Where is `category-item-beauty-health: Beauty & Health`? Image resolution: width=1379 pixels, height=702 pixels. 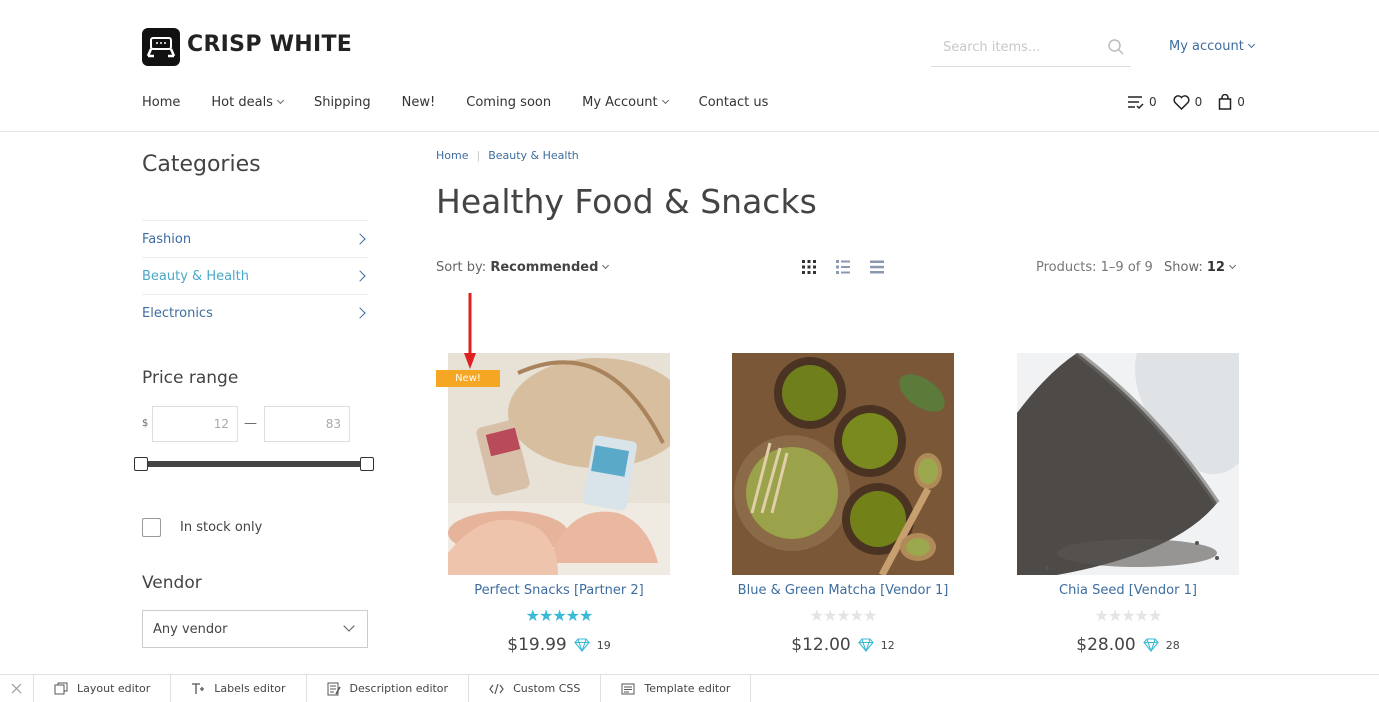
category-item-beauty-health: Beauty & Health is located at coordinates (255, 275).